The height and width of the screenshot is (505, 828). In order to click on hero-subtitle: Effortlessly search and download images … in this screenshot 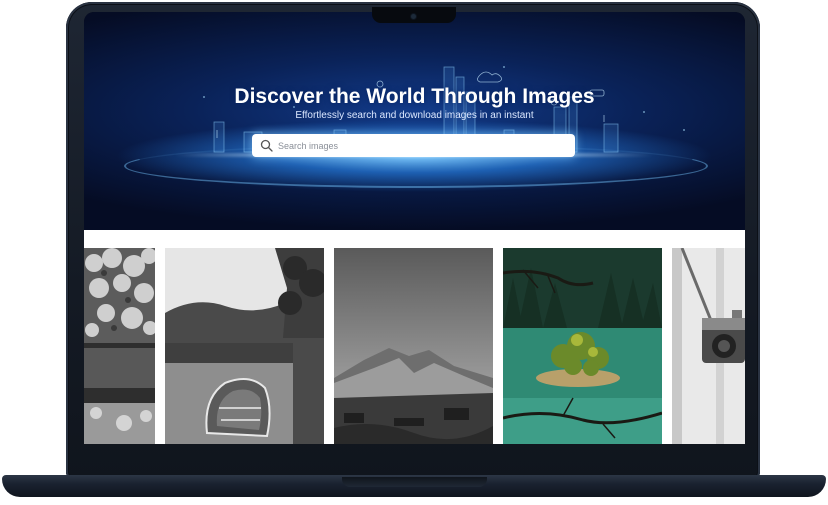, I will do `click(414, 115)`.